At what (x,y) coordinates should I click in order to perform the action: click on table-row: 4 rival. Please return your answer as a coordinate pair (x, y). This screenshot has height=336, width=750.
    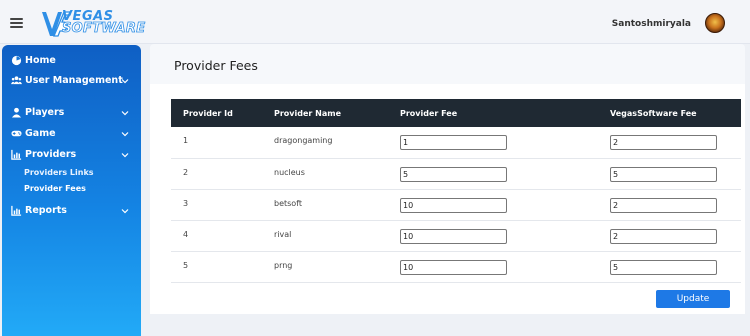
    Looking at the image, I should click on (456, 235).